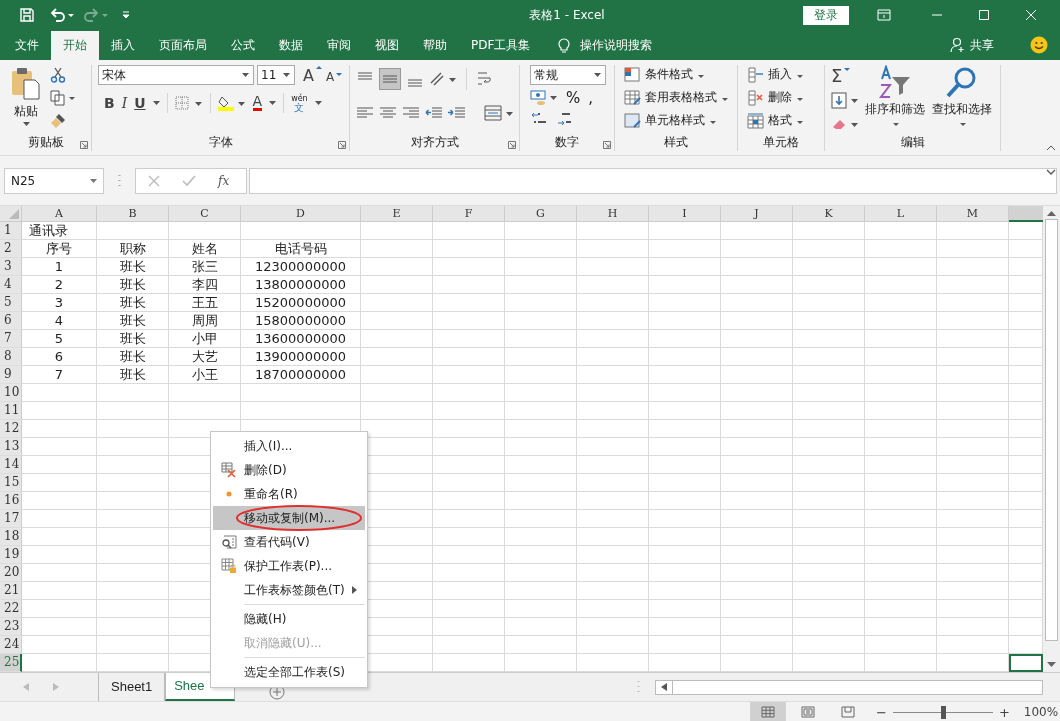  I want to click on name-box: N25, so click(54, 180).